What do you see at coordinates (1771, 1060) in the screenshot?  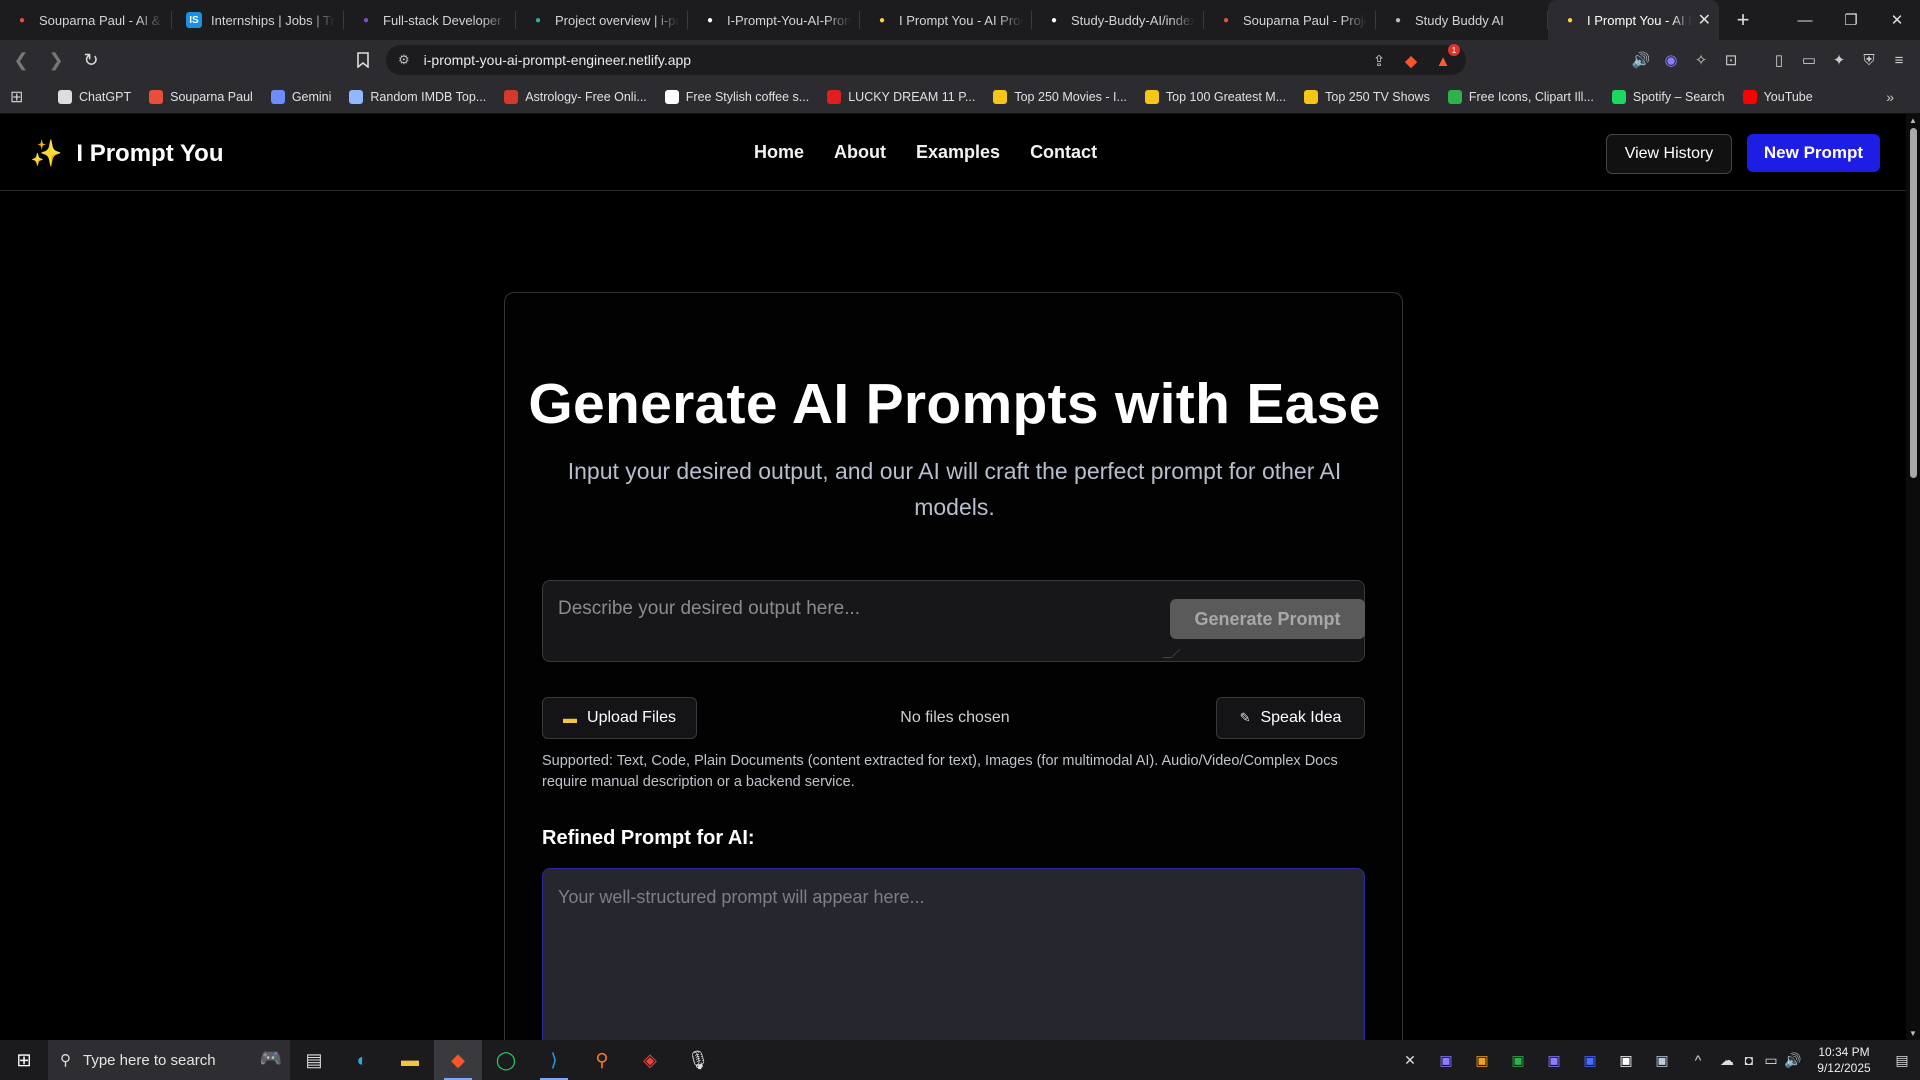 I see `network-icon: ▭` at bounding box center [1771, 1060].